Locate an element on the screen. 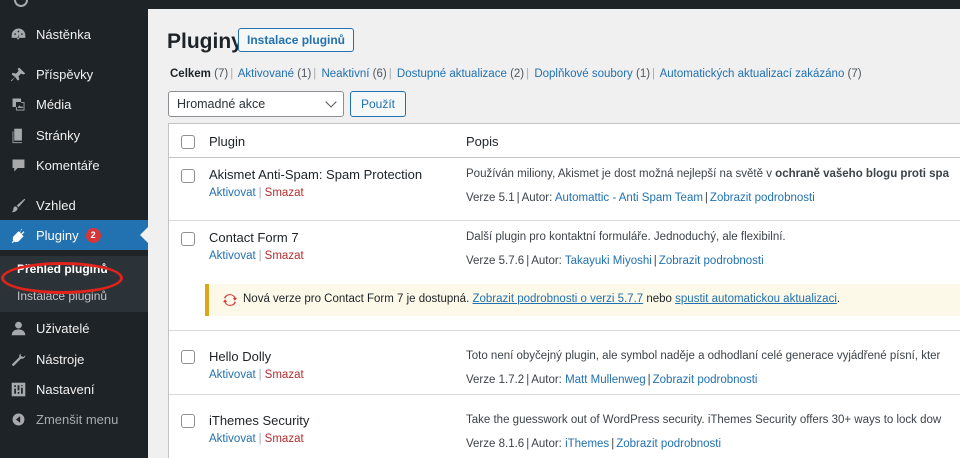 This screenshot has width=960, height=458. filter-inactive: Neaktivní is located at coordinates (345, 74).